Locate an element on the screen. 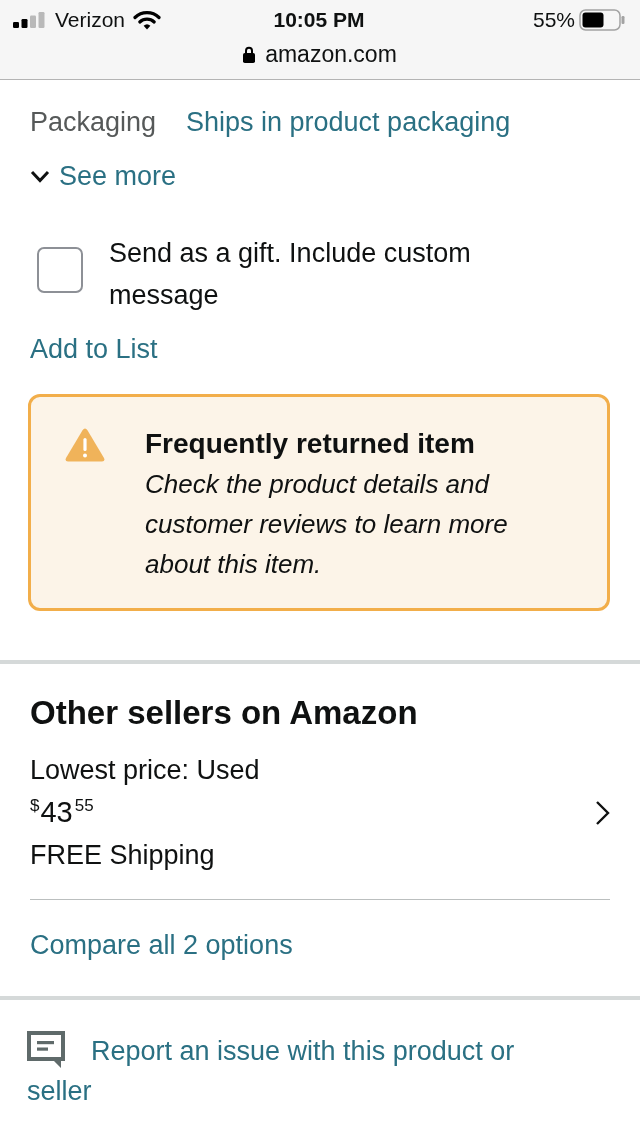 The height and width of the screenshot is (1136, 640). battery-icon is located at coordinates (602, 20).